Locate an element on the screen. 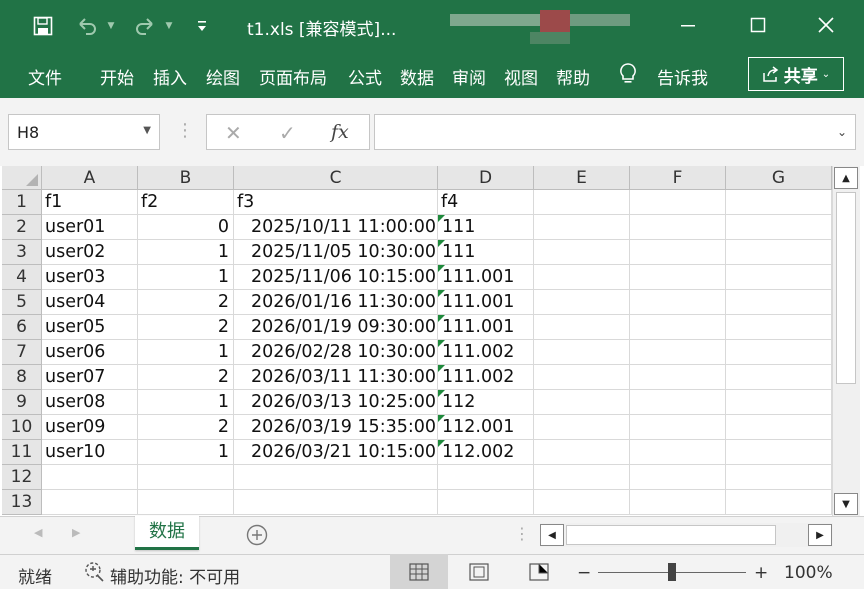 This screenshot has width=864, height=589. undo-icon is located at coordinates (87, 26).